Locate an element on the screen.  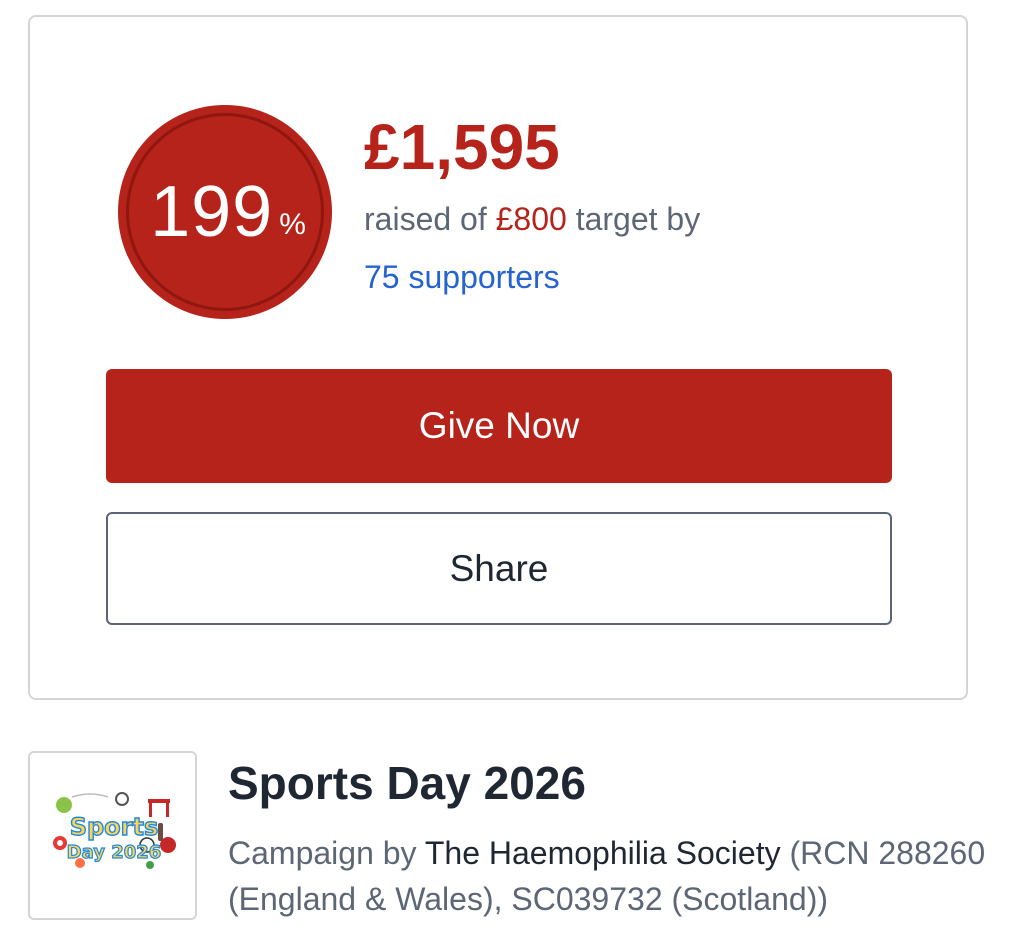
sports-day-logo-icon: Sports Day 2026 is located at coordinates (114, 830).